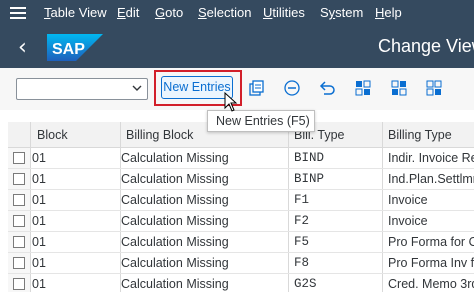 Image resolution: width=474 pixels, height=292 pixels. I want to click on view-select-dropdown, so click(82, 89).